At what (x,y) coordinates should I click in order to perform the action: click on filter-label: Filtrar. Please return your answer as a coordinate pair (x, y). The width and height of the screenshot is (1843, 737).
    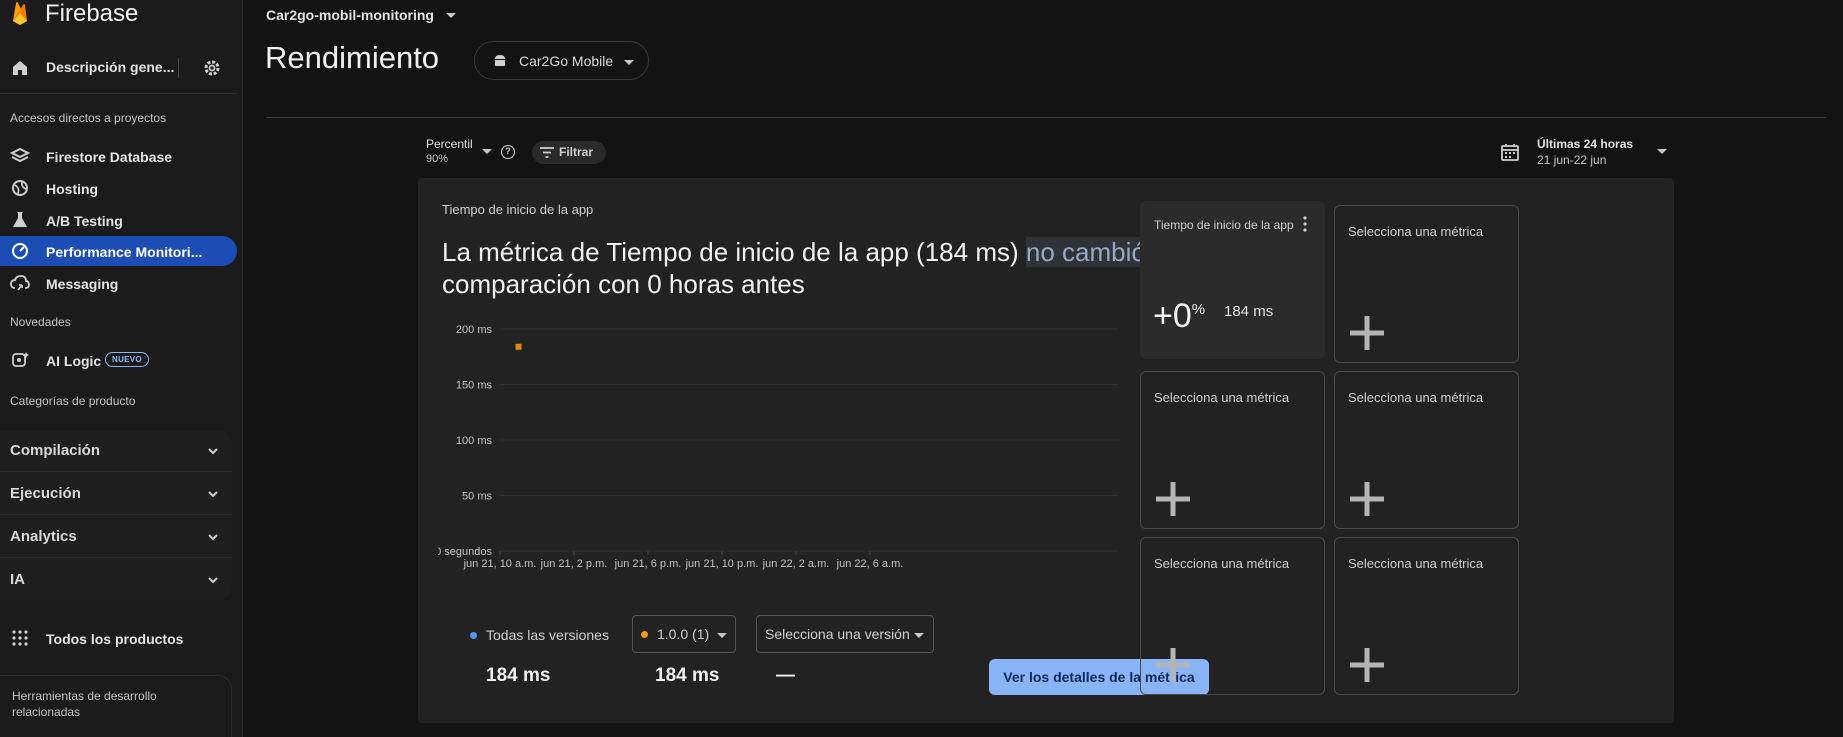
    Looking at the image, I should click on (576, 152).